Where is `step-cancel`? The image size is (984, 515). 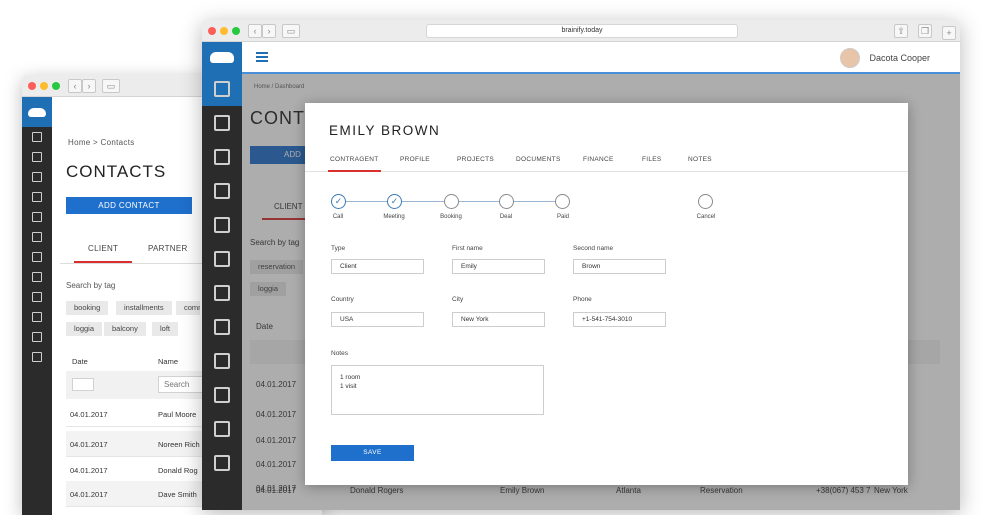 step-cancel is located at coordinates (705, 201).